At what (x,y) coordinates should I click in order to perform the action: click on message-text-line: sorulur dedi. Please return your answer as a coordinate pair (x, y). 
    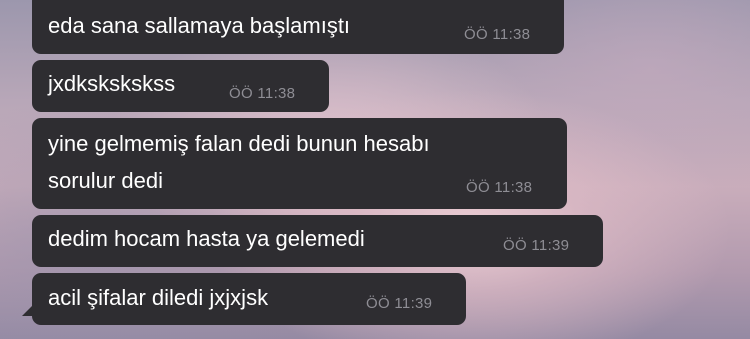
    Looking at the image, I should click on (105, 180).